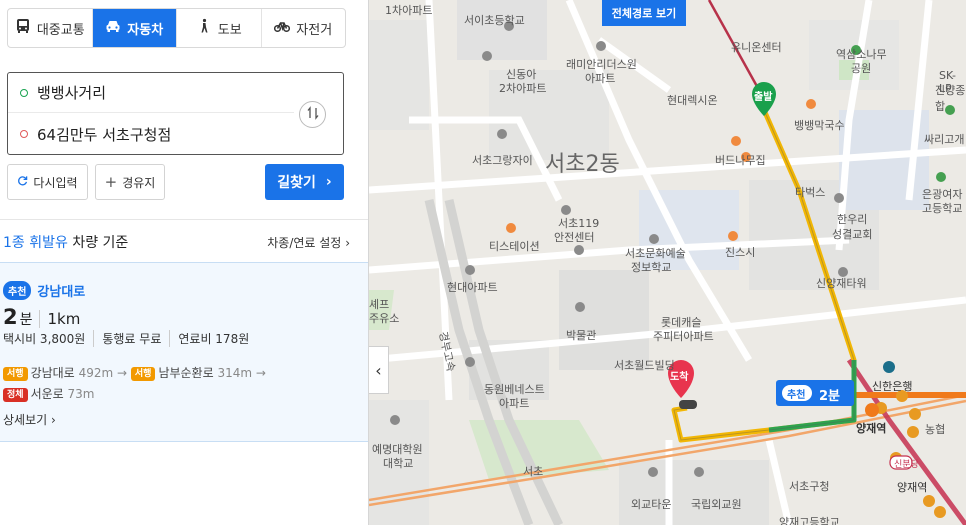 Image resolution: width=966 pixels, height=525 pixels. I want to click on search-actions: 다시입력 + 경유지 길찾기 ›, so click(175, 182).